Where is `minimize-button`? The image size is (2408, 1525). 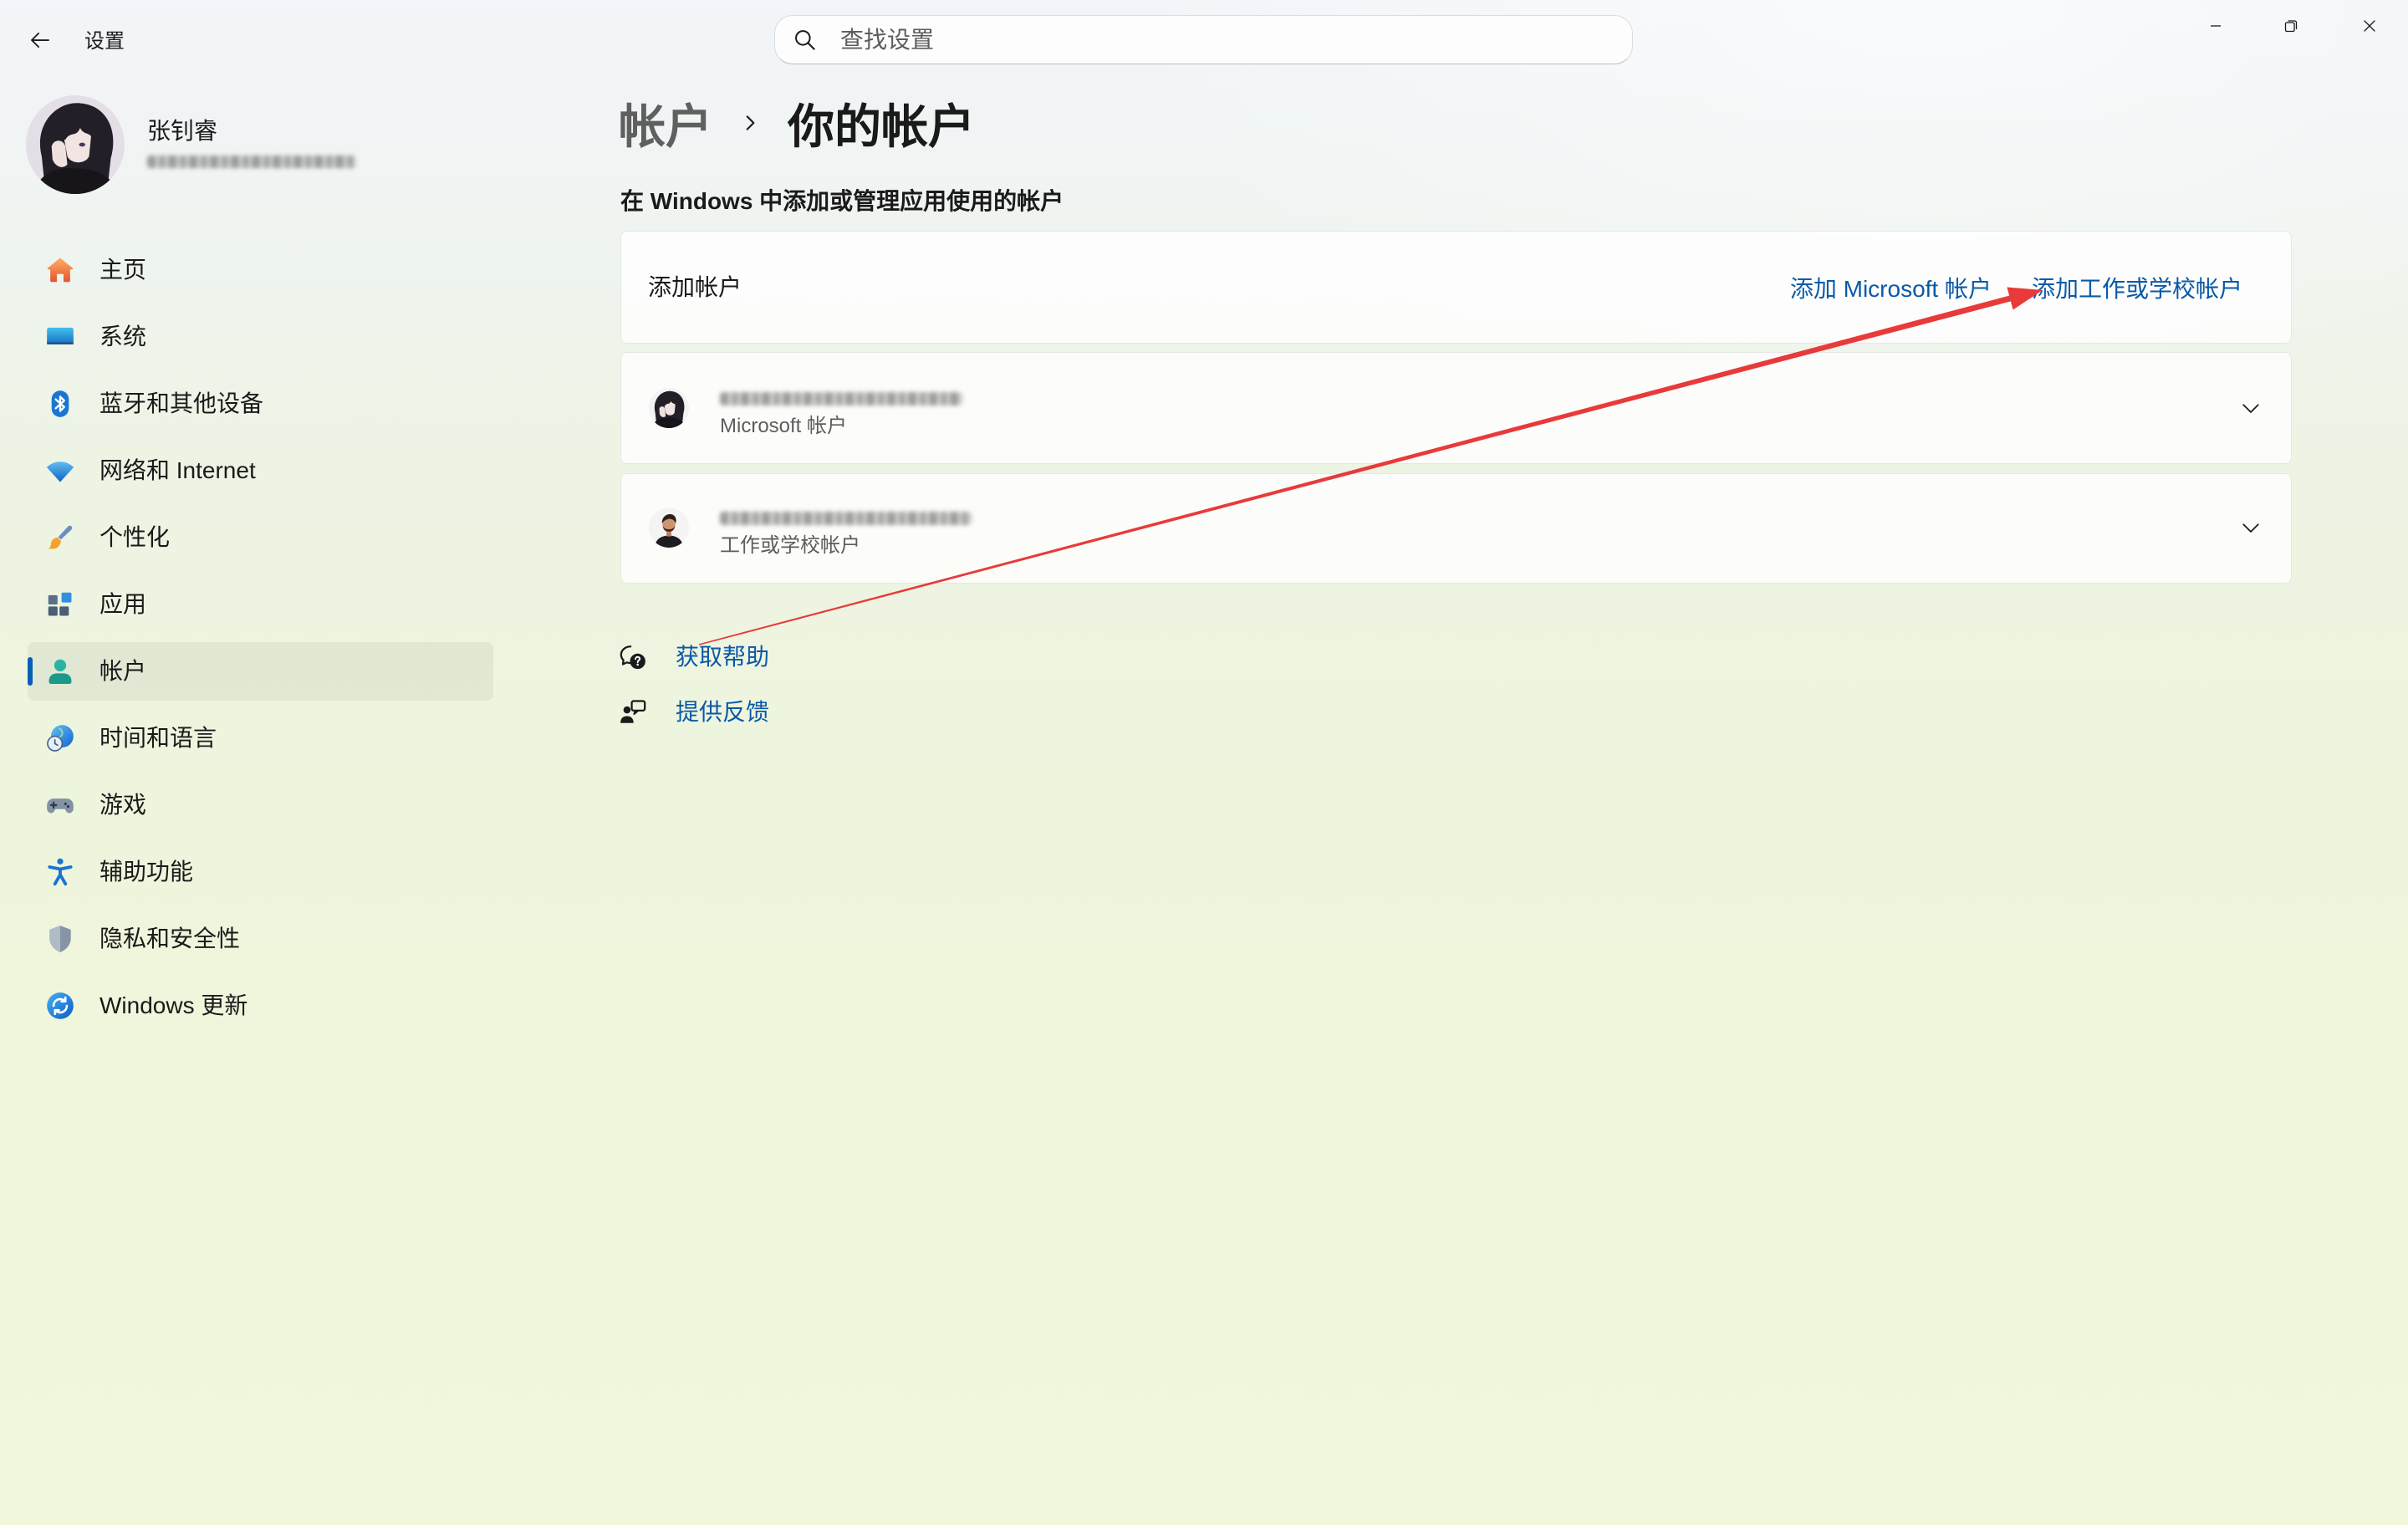 minimize-button is located at coordinates (2215, 26).